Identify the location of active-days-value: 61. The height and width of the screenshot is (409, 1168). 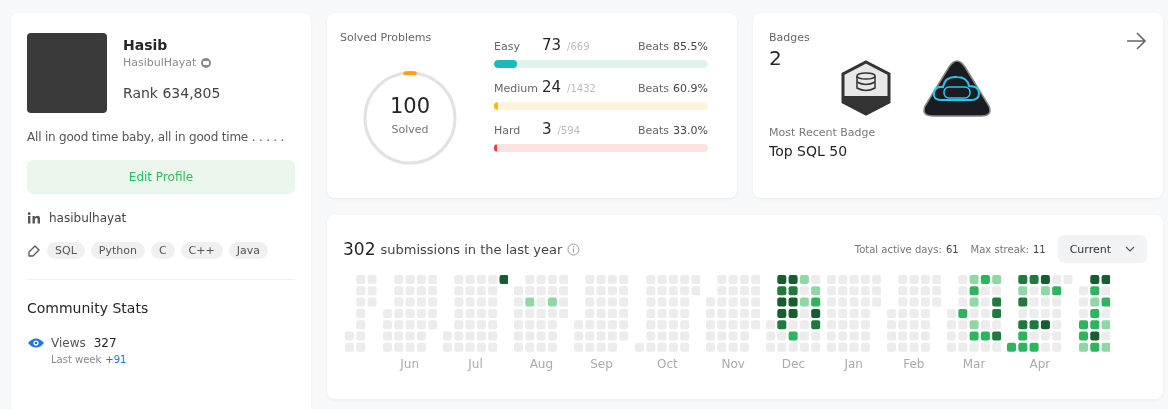
(952, 249).